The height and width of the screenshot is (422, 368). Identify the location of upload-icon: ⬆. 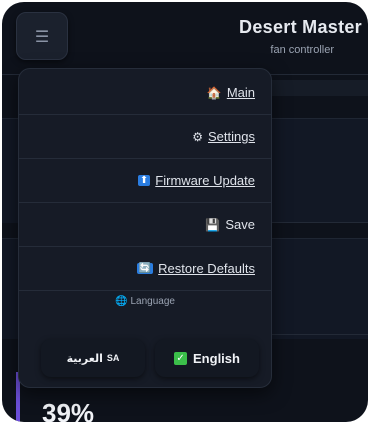
(144, 180).